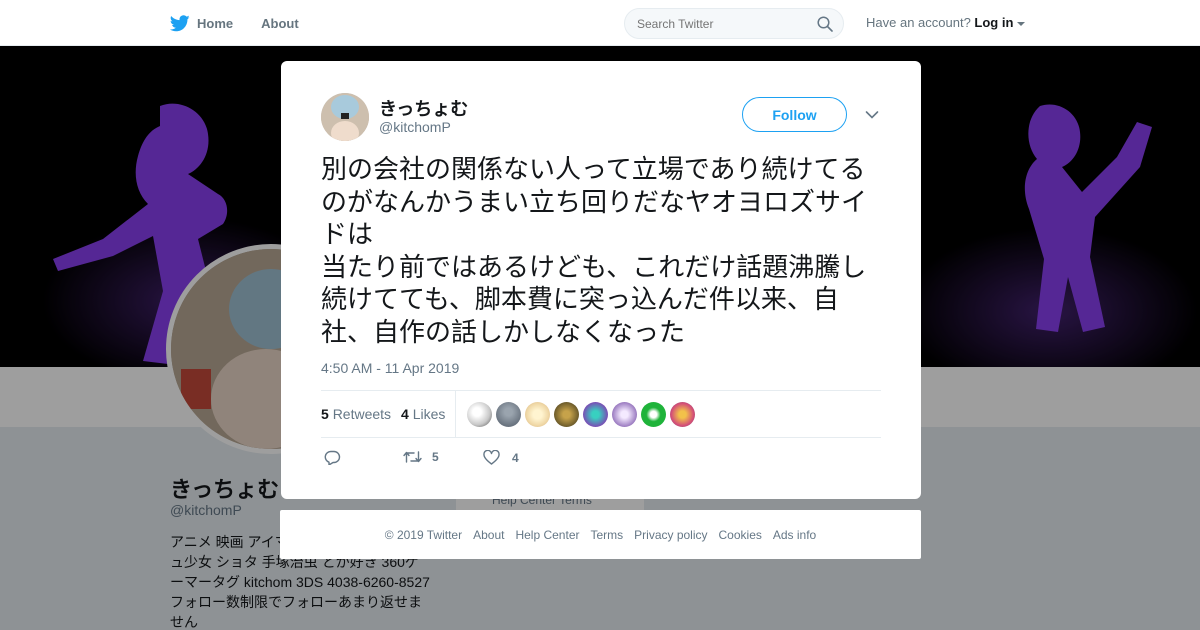 Image resolution: width=1200 pixels, height=630 pixels. Describe the element at coordinates (423, 534) in the screenshot. I see `footer-copyright: © 2019 Twitter` at that location.